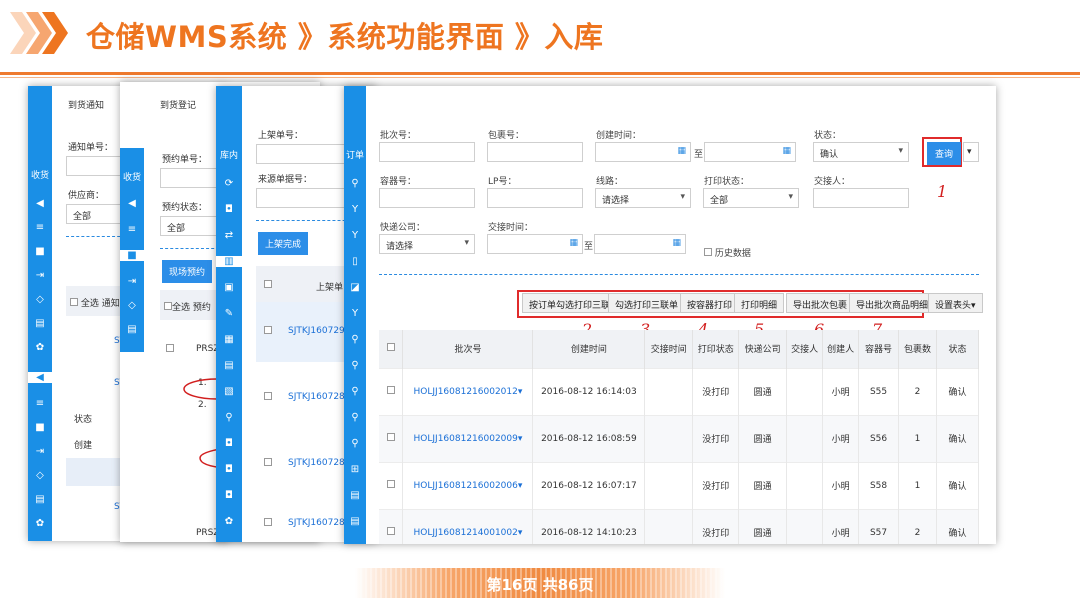  What do you see at coordinates (820, 303) in the screenshot?
I see `export-batch-packages-button: 导出批次包裹` at bounding box center [820, 303].